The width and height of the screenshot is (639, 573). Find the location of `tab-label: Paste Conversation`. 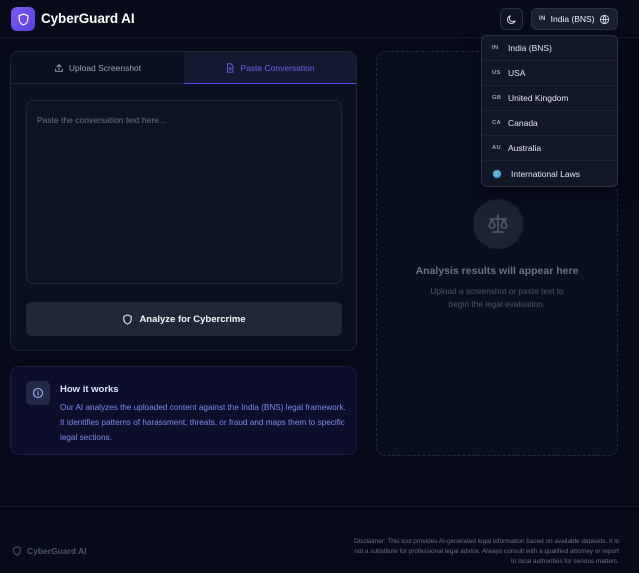

tab-label: Paste Conversation is located at coordinates (277, 67).